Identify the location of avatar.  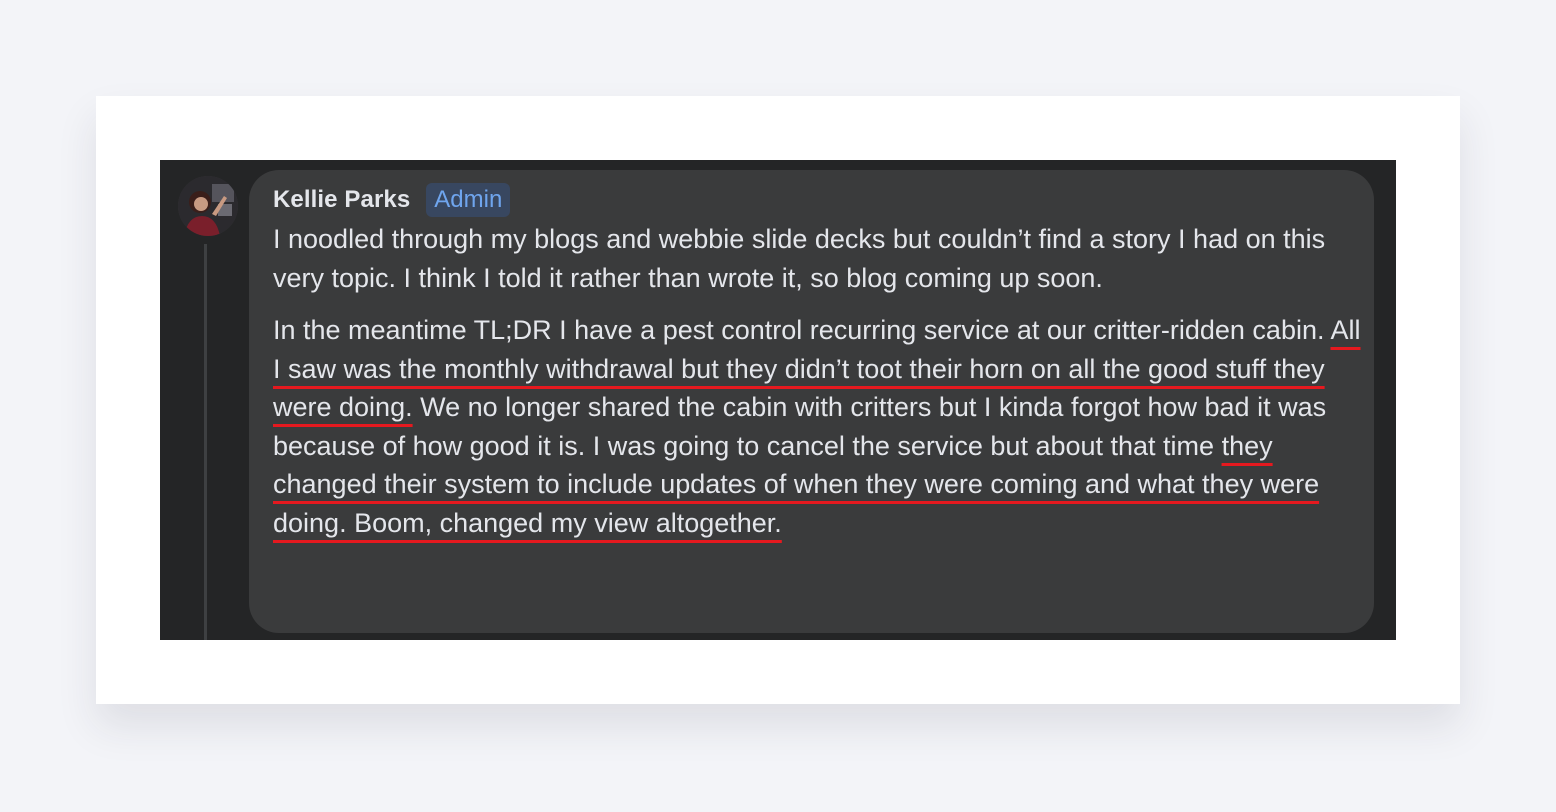
(208, 206).